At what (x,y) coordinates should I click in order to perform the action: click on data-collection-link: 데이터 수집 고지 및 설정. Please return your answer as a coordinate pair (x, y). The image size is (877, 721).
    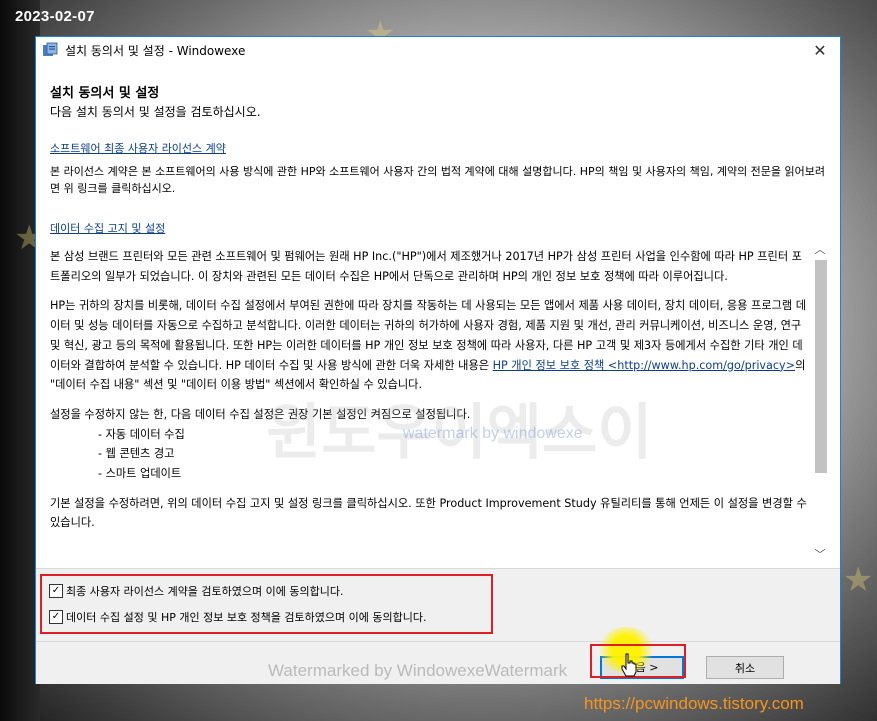
    Looking at the image, I should click on (107, 228).